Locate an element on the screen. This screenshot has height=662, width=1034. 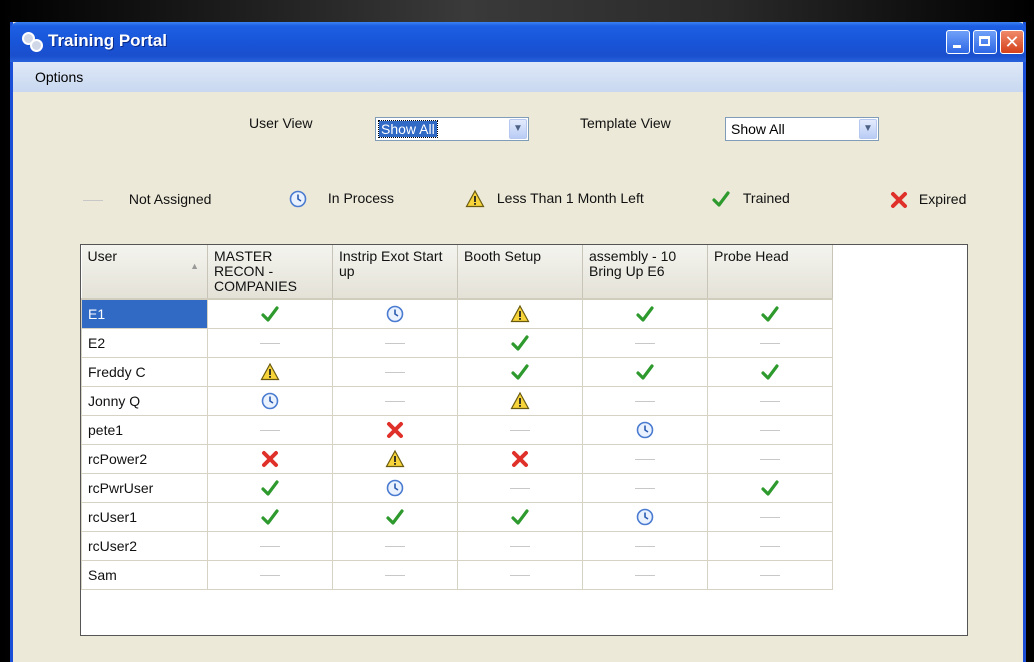
table-row: rcUser2 is located at coordinates (457, 545).